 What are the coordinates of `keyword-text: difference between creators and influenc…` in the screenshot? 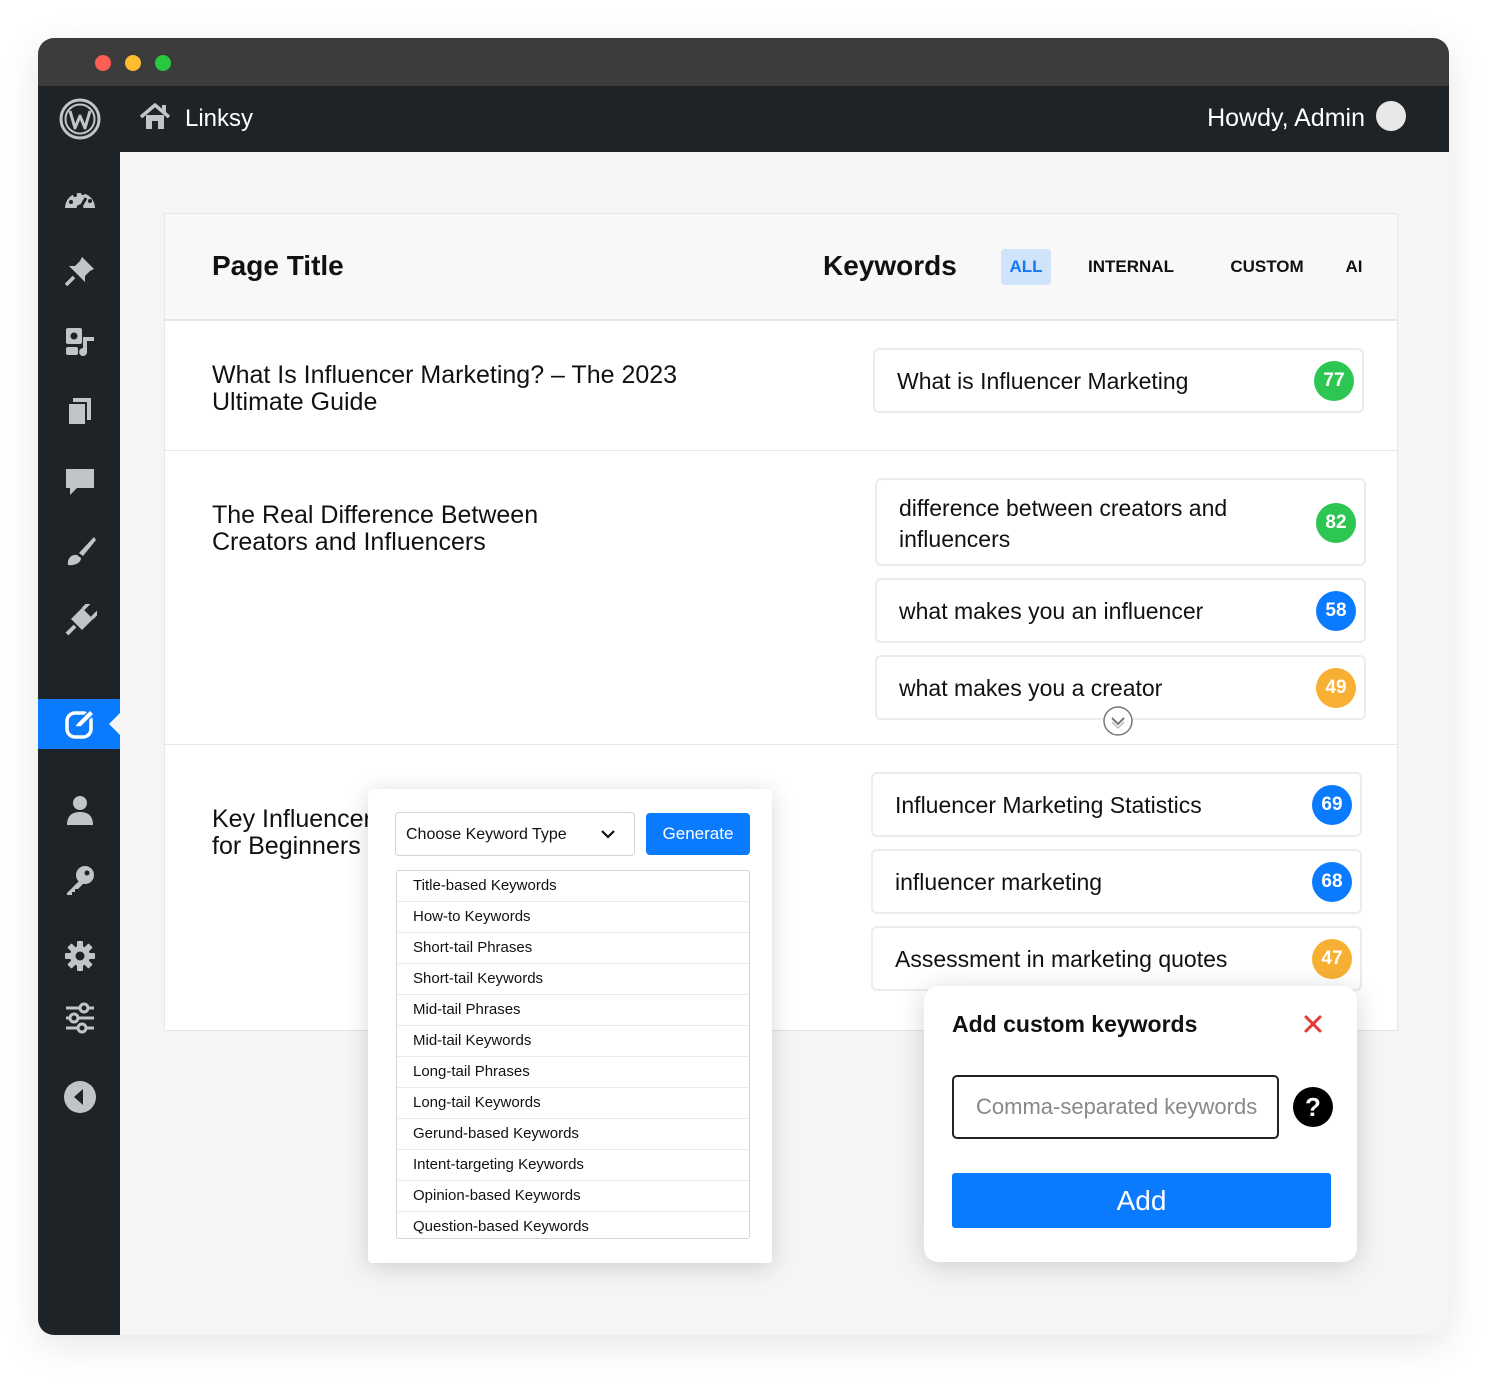 It's located at (1063, 523).